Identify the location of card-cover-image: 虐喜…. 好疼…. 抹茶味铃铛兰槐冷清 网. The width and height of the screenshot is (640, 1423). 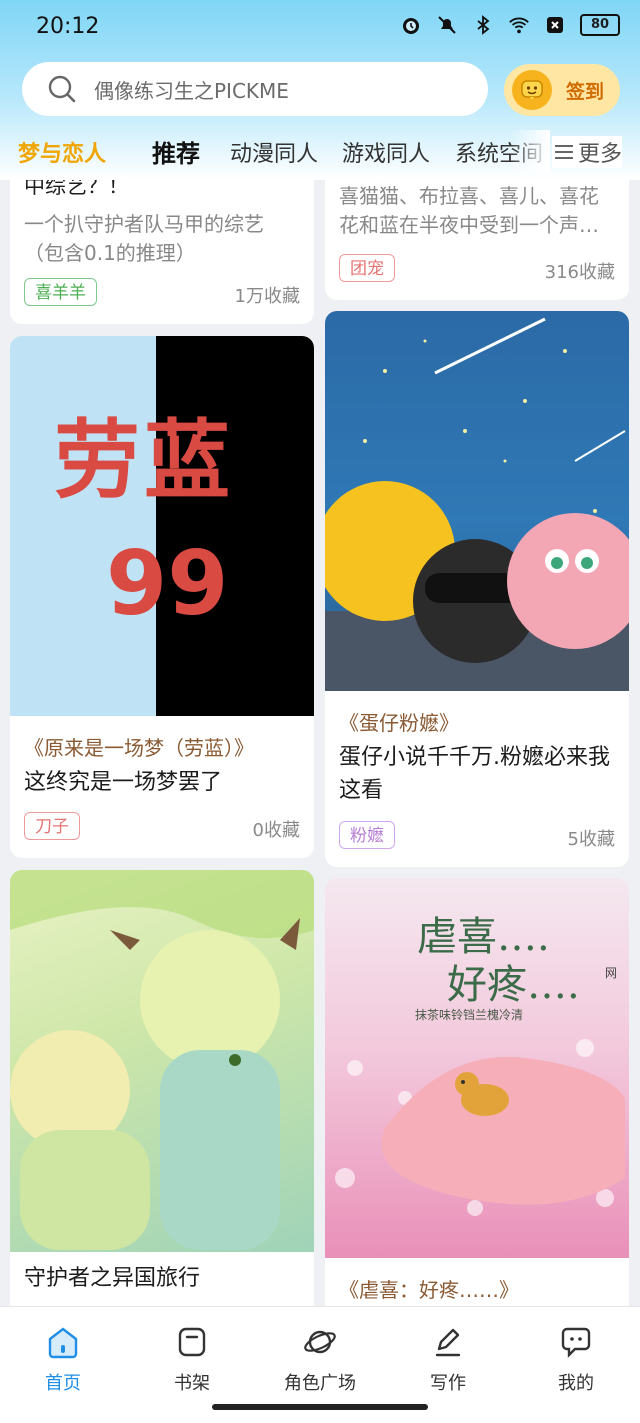
(477, 1068).